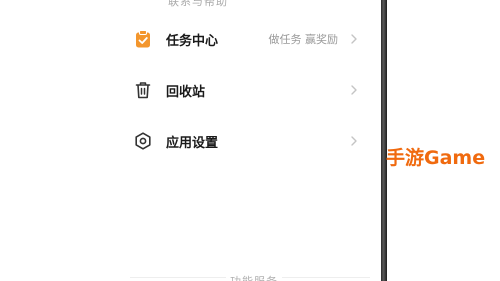 The width and height of the screenshot is (500, 281). What do you see at coordinates (384, 140) in the screenshot?
I see `phone-bezel-edge` at bounding box center [384, 140].